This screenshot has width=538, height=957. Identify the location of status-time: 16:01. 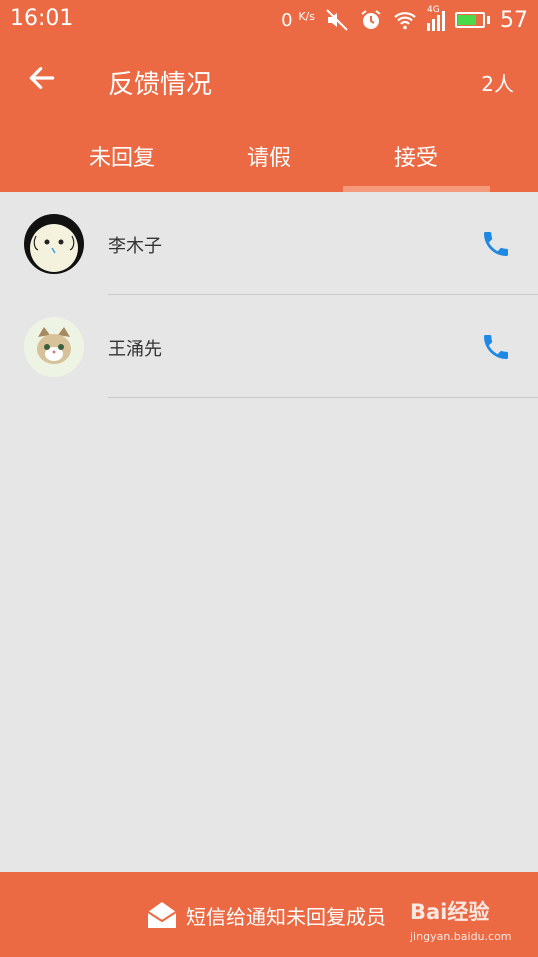
(42, 18).